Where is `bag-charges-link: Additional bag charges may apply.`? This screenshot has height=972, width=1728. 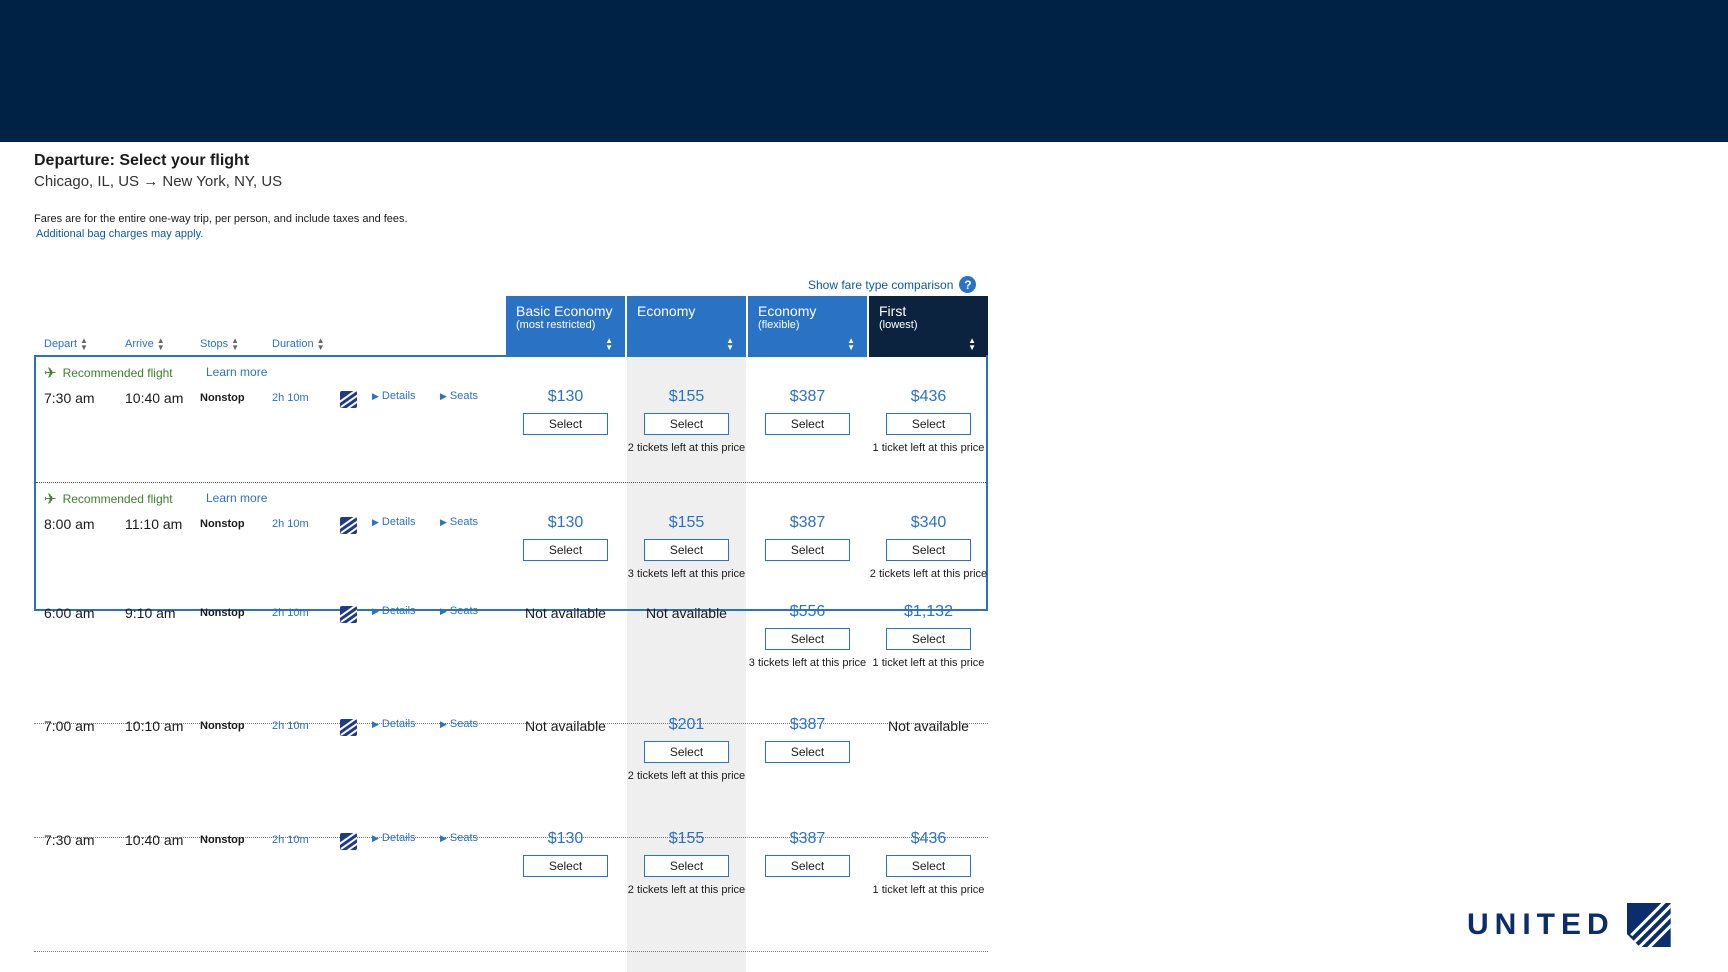
bag-charges-link: Additional bag charges may apply. is located at coordinates (119, 234).